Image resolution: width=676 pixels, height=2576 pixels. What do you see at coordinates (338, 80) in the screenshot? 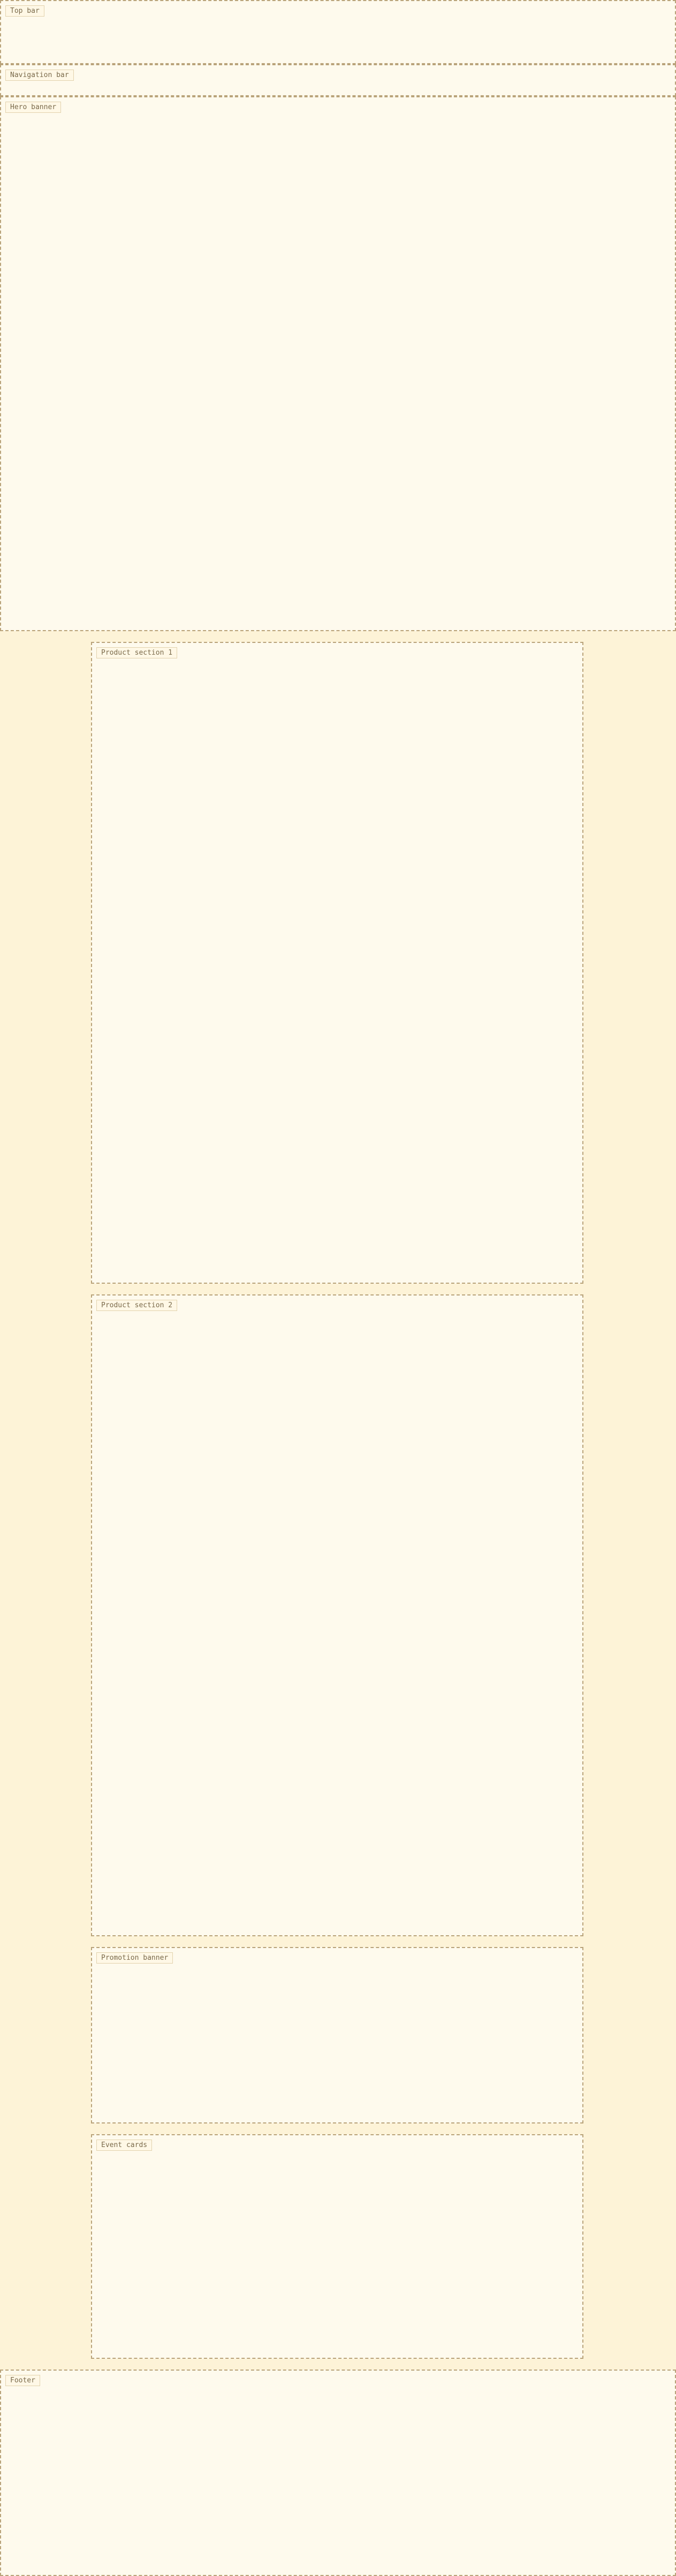
I see `nav-bar-region: Navigation bar` at bounding box center [338, 80].